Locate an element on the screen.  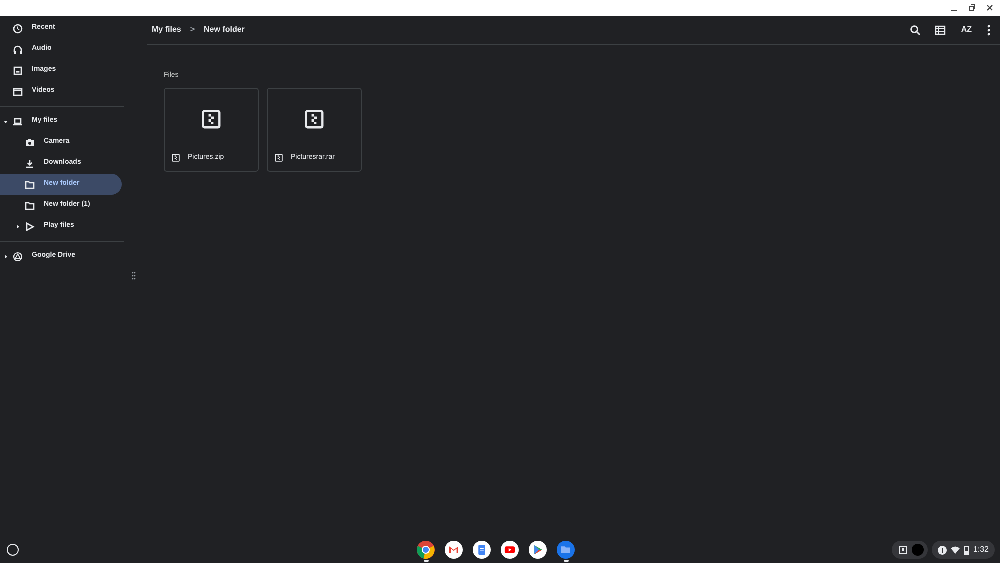
close-icon is located at coordinates (990, 8).